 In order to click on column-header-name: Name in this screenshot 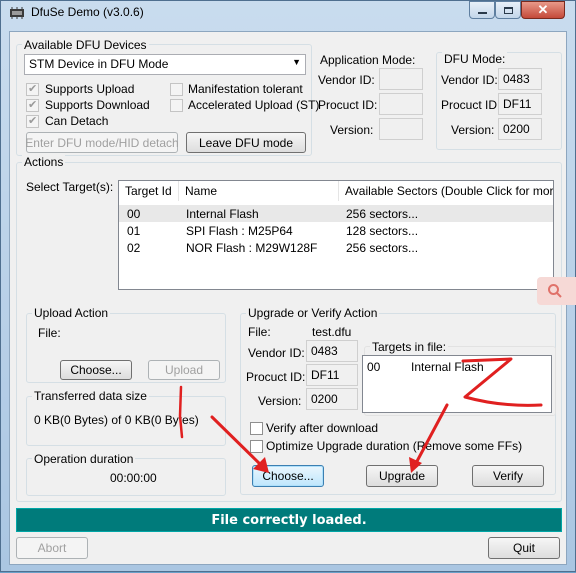, I will do `click(259, 191)`.